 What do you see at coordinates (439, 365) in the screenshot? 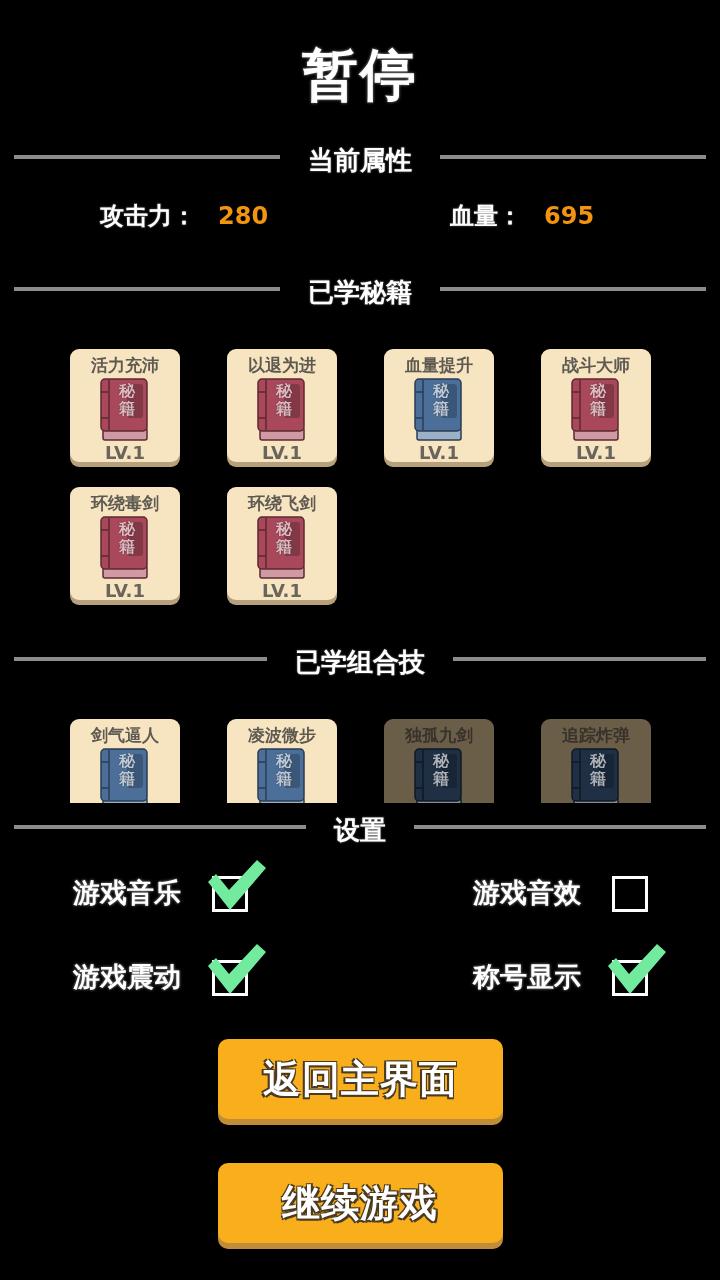
I see `skill-name: 血量提升` at bounding box center [439, 365].